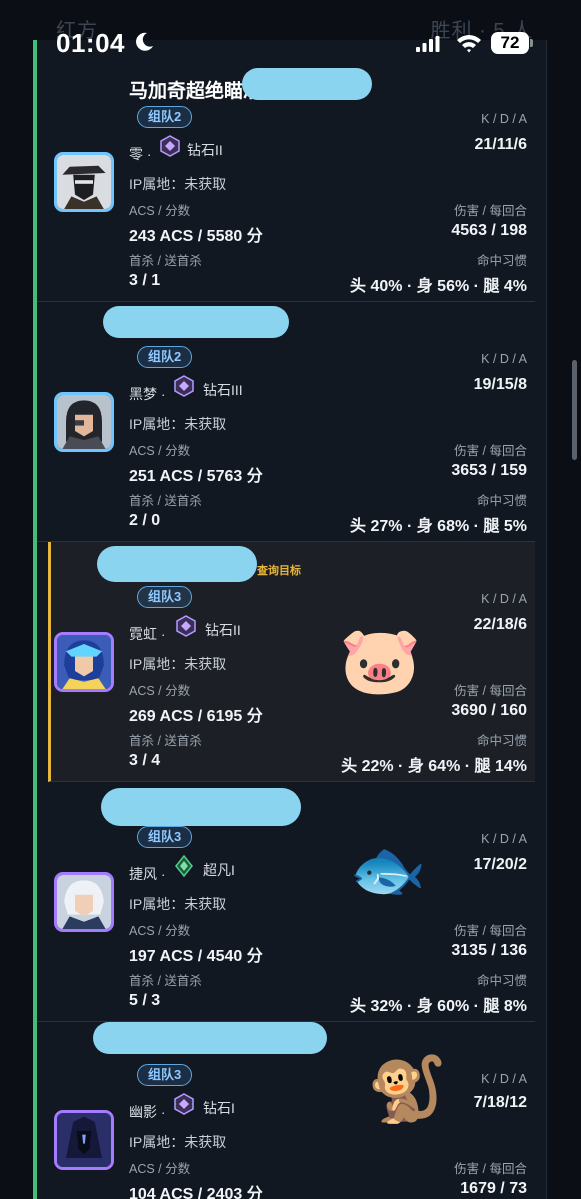 This screenshot has height=1199, width=581. What do you see at coordinates (147, 874) in the screenshot?
I see `agent-name: 捷风 ·` at bounding box center [147, 874].